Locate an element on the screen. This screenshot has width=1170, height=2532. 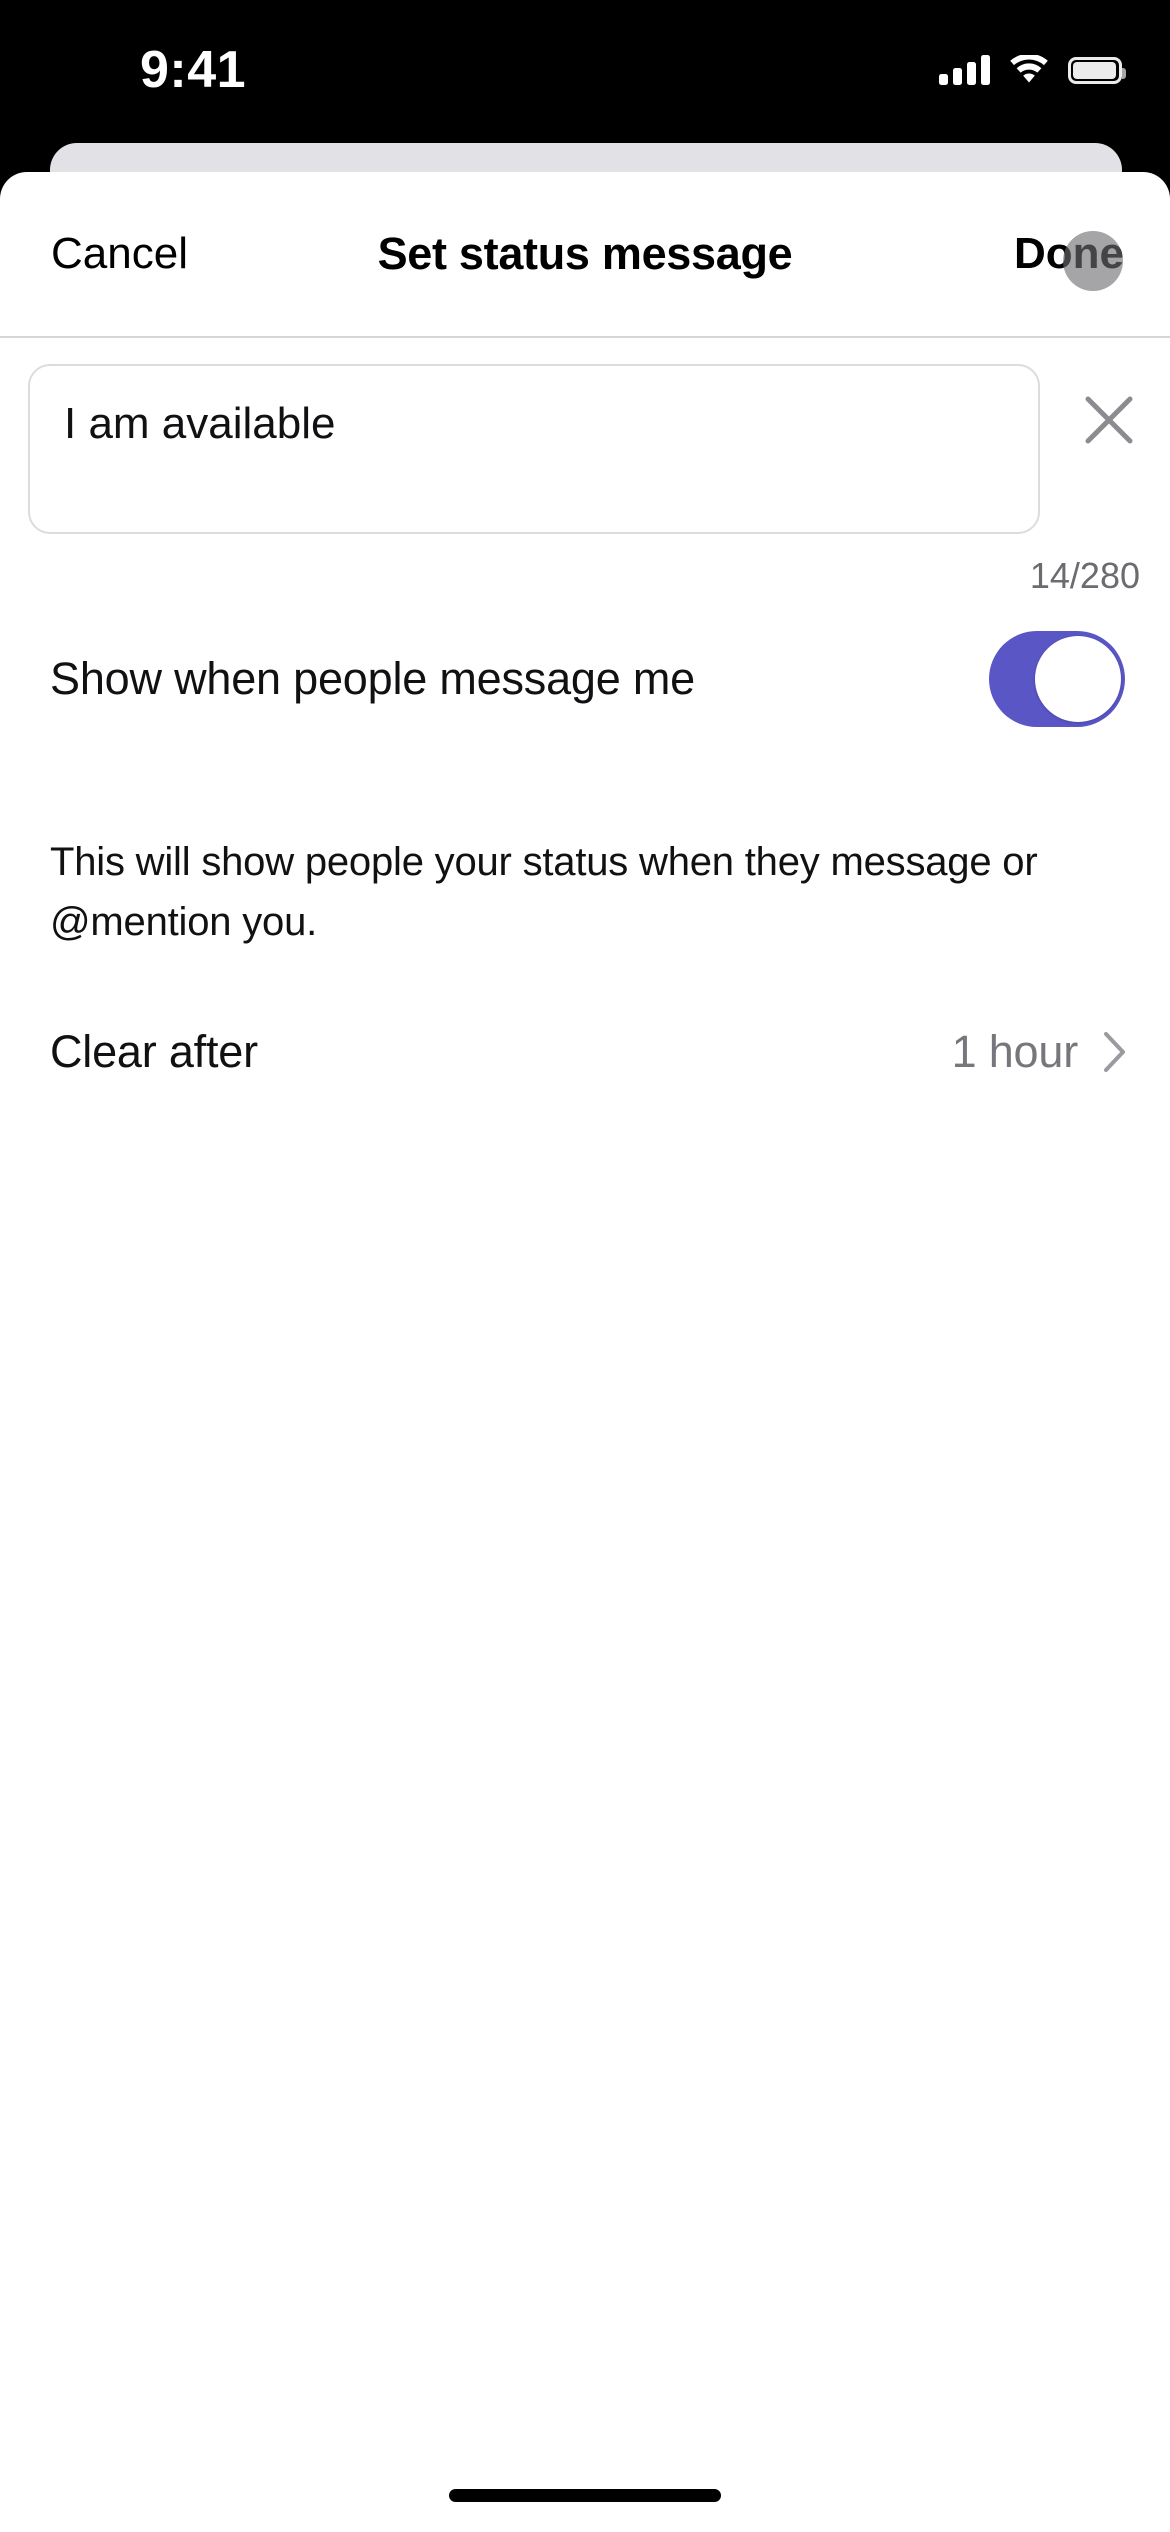
status-bar-indicators is located at coordinates (1032, 70).